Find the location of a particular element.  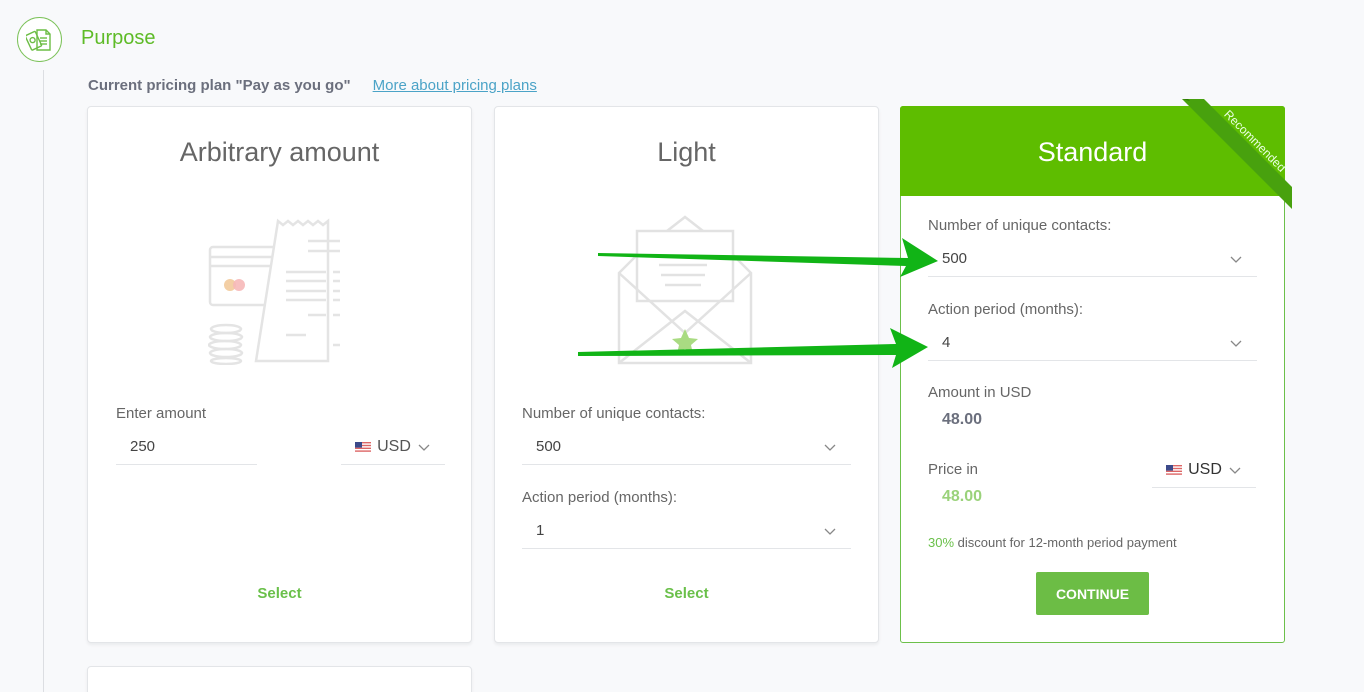

recommended-ribbon: Recommended is located at coordinates (1237, 154).